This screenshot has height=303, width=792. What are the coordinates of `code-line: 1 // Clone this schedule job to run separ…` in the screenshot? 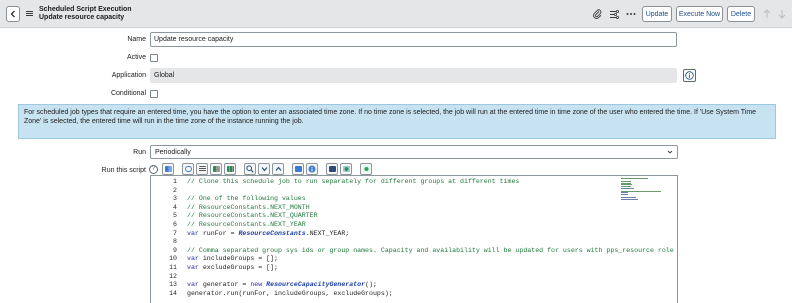 It's located at (386, 182).